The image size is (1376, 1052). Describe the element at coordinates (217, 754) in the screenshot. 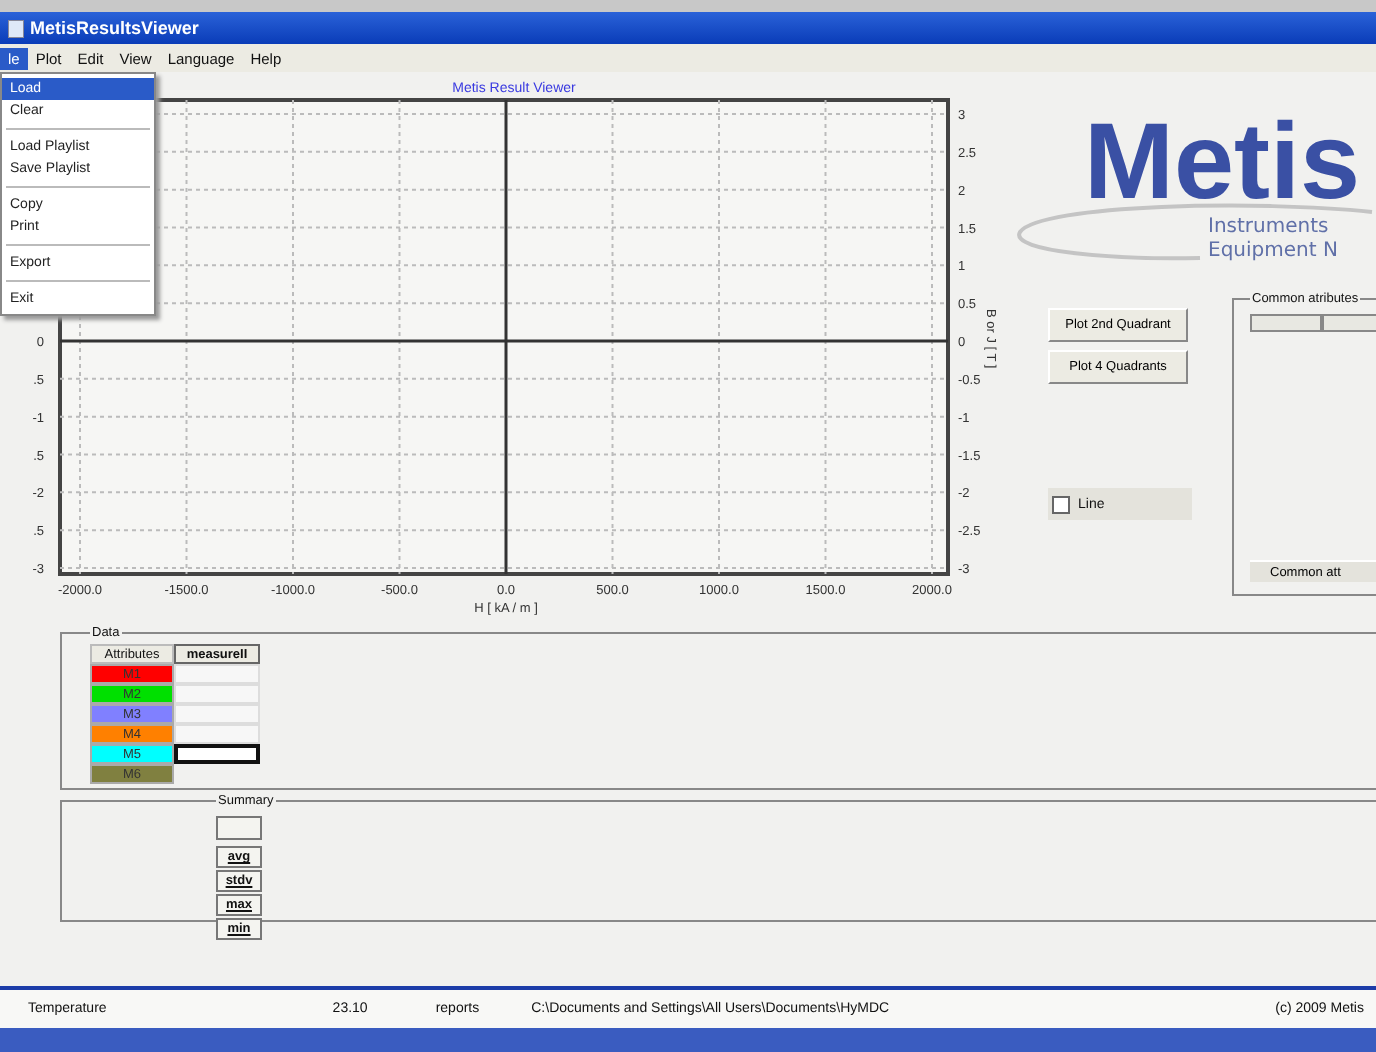

I see `table-cell` at that location.